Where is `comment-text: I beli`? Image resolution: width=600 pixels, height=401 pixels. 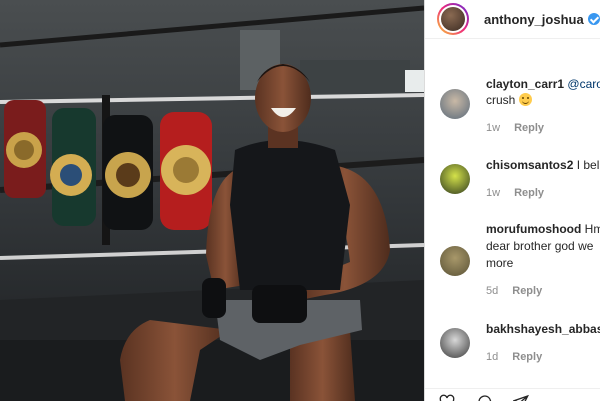 comment-text: I beli is located at coordinates (588, 165).